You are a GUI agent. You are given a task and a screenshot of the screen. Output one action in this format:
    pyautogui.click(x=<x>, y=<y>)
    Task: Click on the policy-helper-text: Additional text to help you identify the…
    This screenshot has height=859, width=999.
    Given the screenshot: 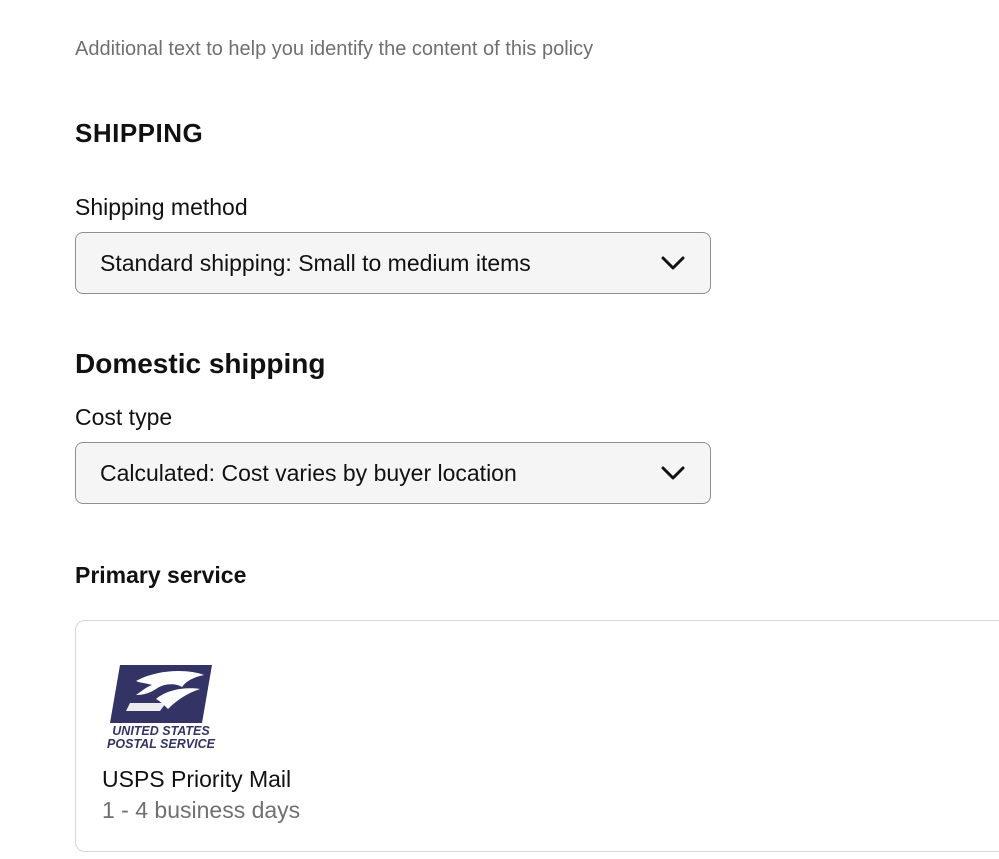 What is the action you would take?
    pyautogui.click(x=334, y=49)
    